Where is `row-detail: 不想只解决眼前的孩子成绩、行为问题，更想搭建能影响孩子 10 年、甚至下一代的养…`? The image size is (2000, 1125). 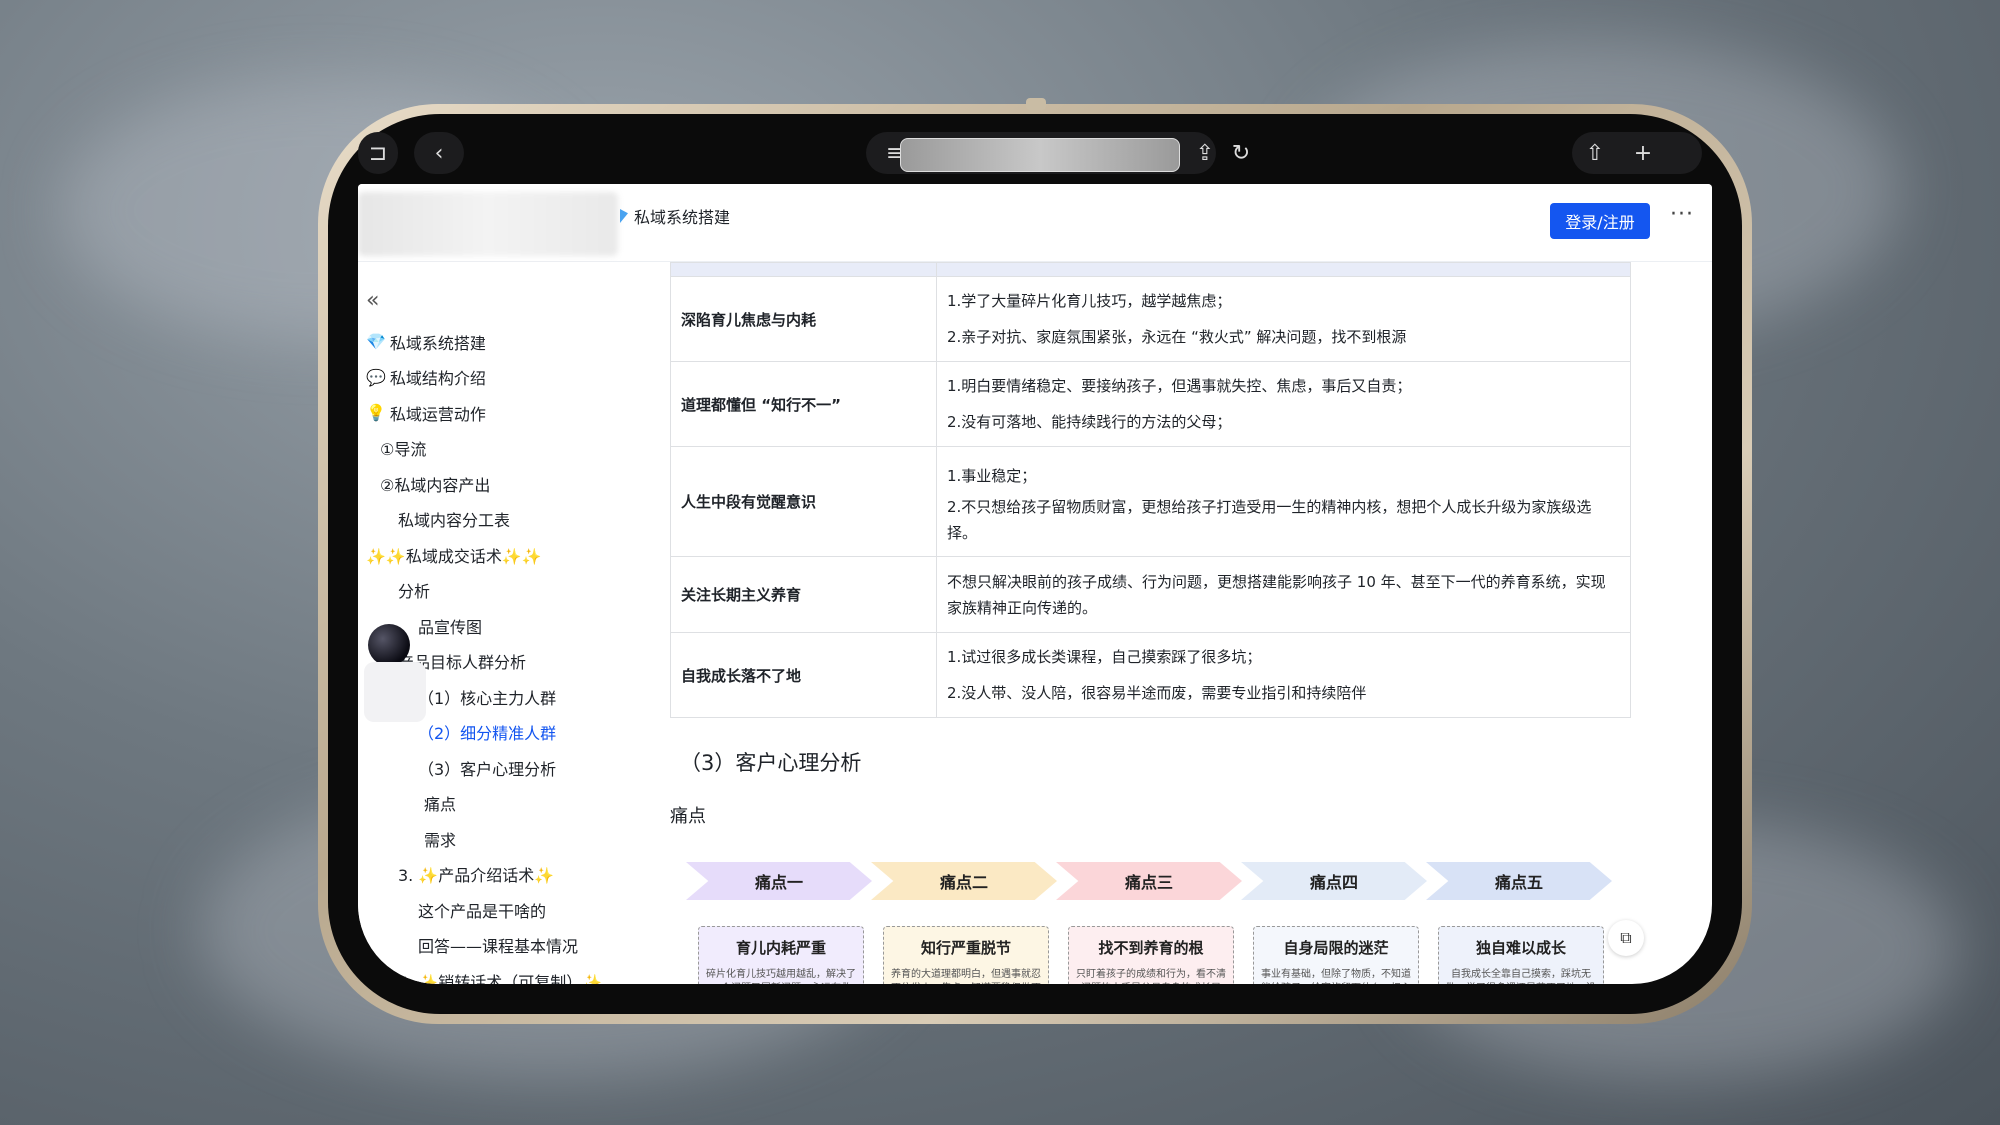
row-detail: 不想只解决眼前的孩子成绩、行为问题，更想搭建能影响孩子 10 年、甚至下一代的养… is located at coordinates (1283, 594).